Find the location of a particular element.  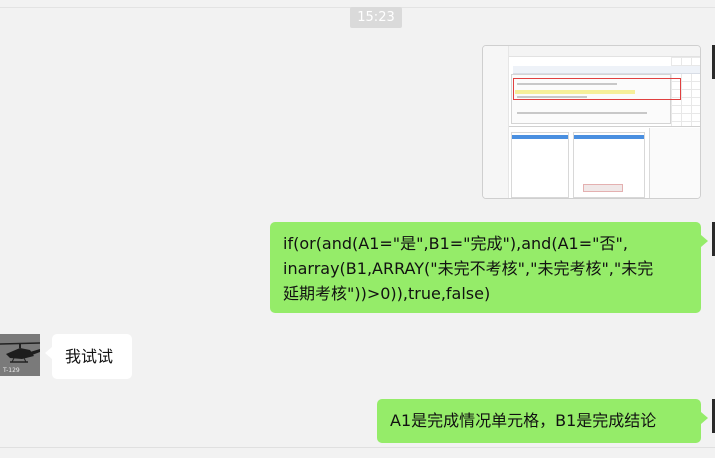

input-divider is located at coordinates (357, 447).